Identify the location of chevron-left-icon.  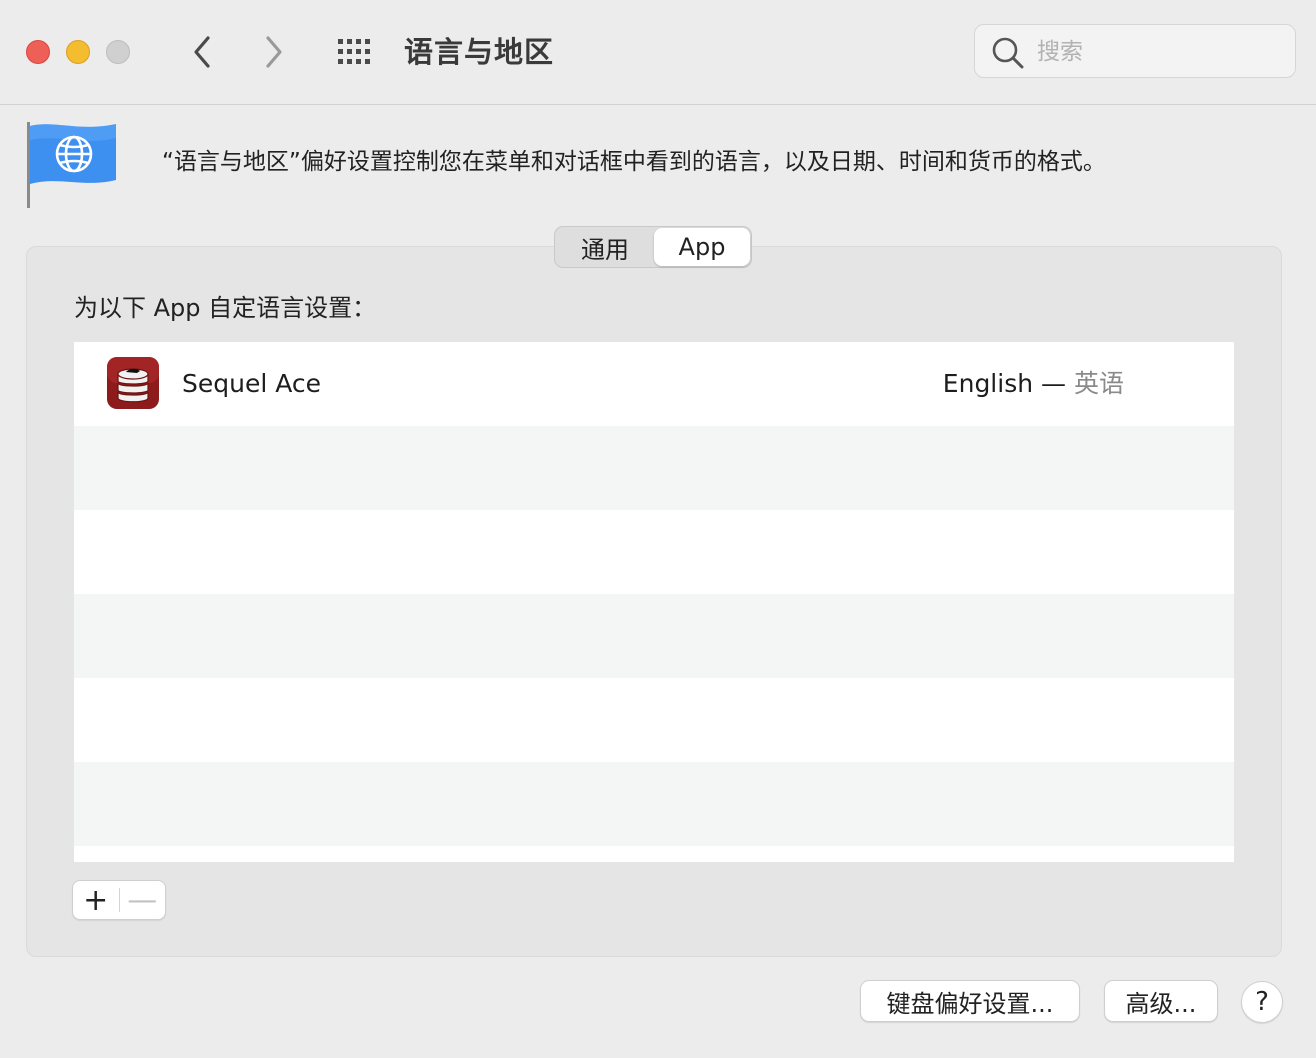
(202, 52).